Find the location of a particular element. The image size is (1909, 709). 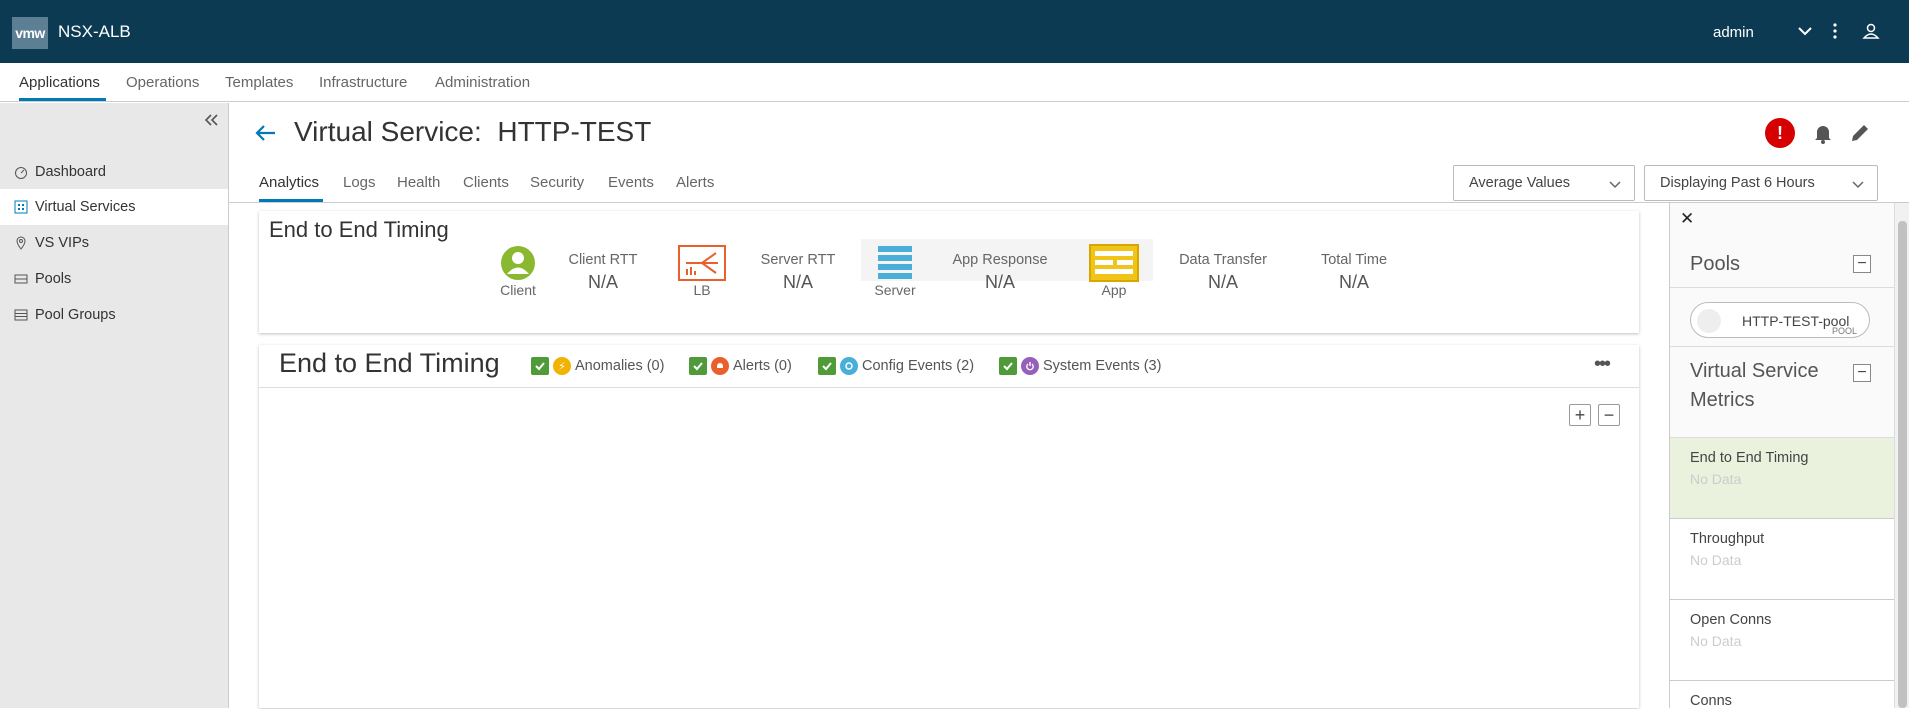

metric-label: Total Time is located at coordinates (1354, 260).